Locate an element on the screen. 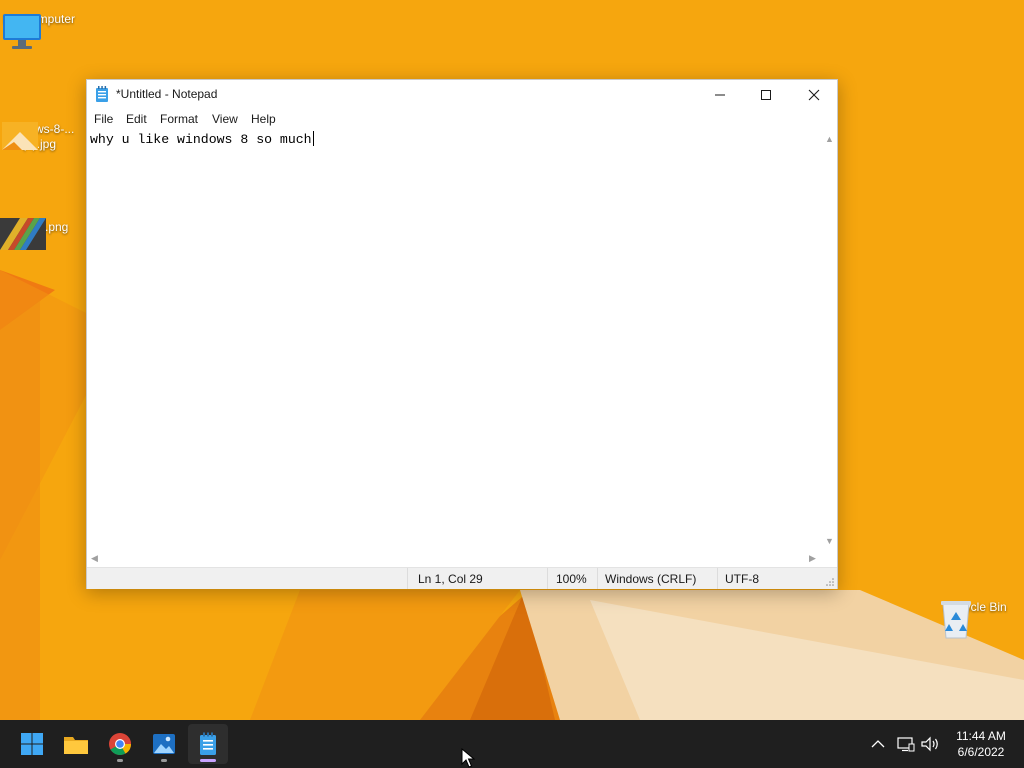 The height and width of the screenshot is (768, 1024). network-icon is located at coordinates (906, 744).